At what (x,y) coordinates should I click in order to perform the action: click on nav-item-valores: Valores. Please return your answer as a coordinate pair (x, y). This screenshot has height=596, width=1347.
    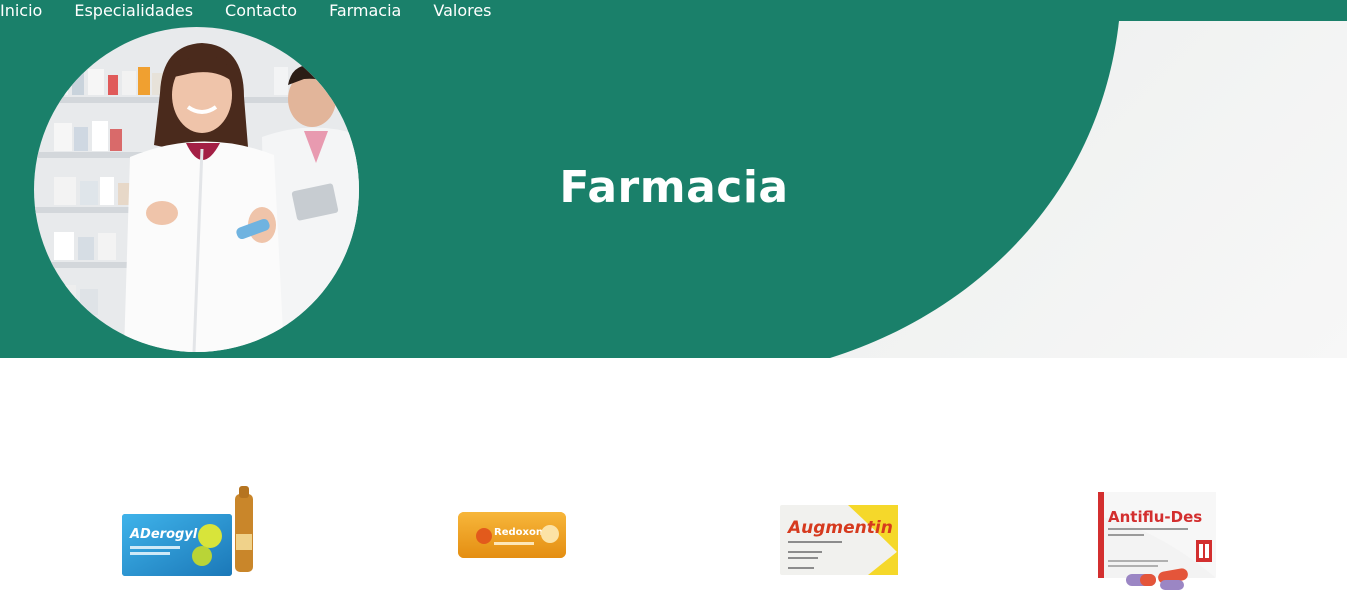
    Looking at the image, I should click on (462, 10).